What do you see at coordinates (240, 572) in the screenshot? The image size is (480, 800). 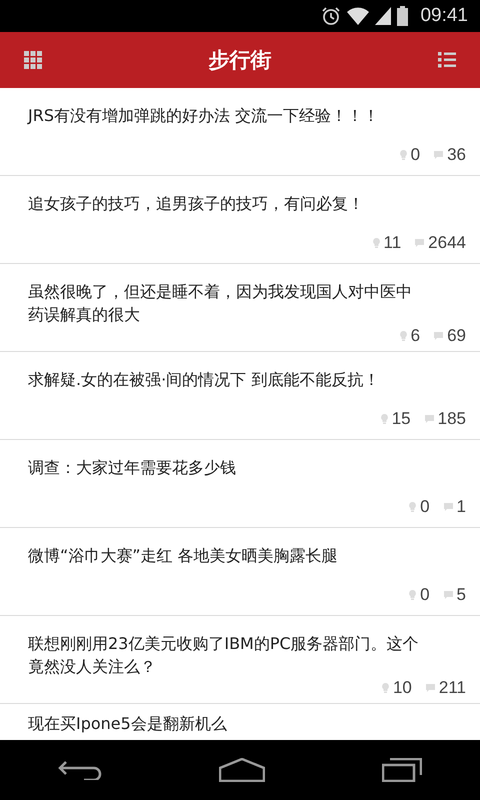 I see `post-row: 微博“浴巾大赛”走红 各地美女晒美胸露长腿 0 5` at bounding box center [240, 572].